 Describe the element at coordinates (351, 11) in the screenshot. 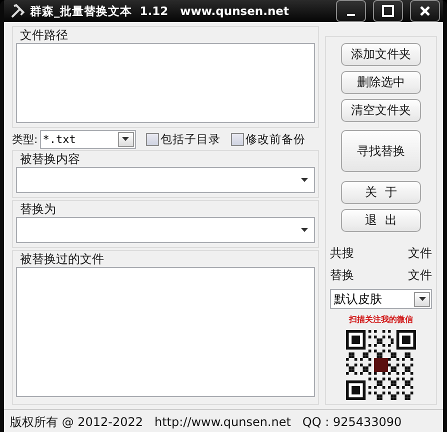

I see `minimize-button` at that location.